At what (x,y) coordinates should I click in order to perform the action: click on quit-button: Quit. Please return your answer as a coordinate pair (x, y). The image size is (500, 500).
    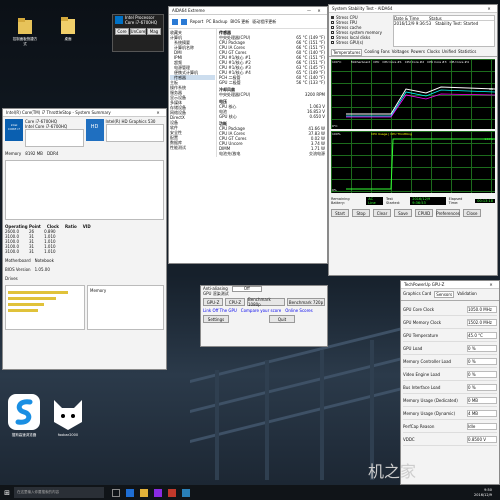
    Looking at the image, I should click on (282, 319).